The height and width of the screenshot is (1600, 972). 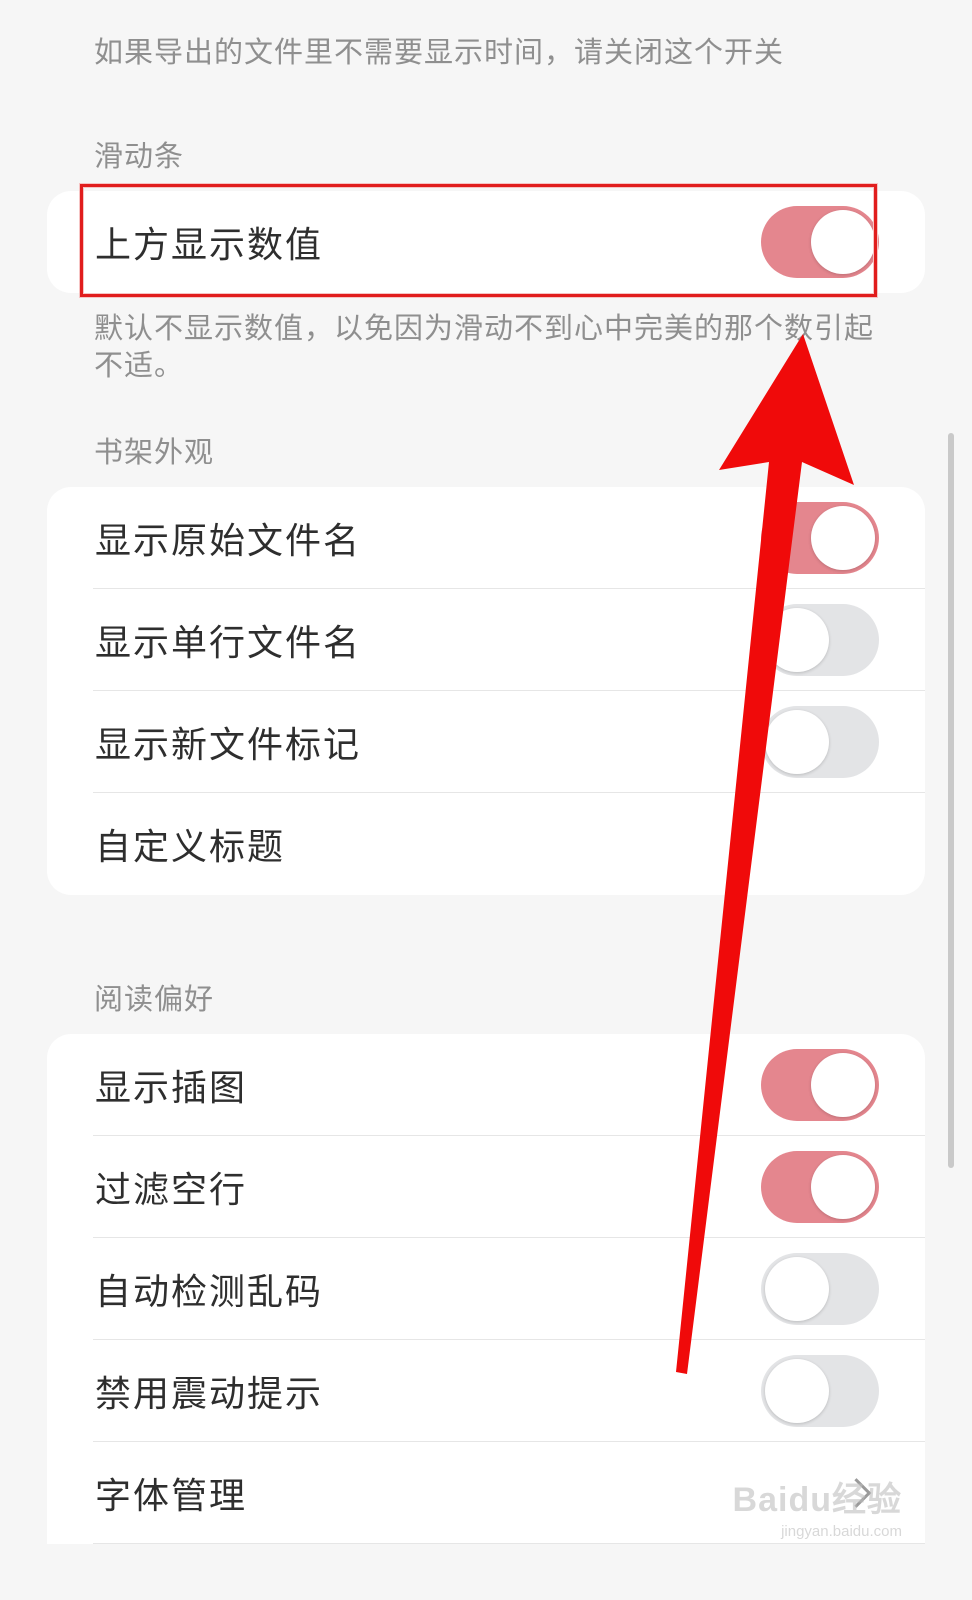 I want to click on new-file-mark-toggle, so click(x=820, y=742).